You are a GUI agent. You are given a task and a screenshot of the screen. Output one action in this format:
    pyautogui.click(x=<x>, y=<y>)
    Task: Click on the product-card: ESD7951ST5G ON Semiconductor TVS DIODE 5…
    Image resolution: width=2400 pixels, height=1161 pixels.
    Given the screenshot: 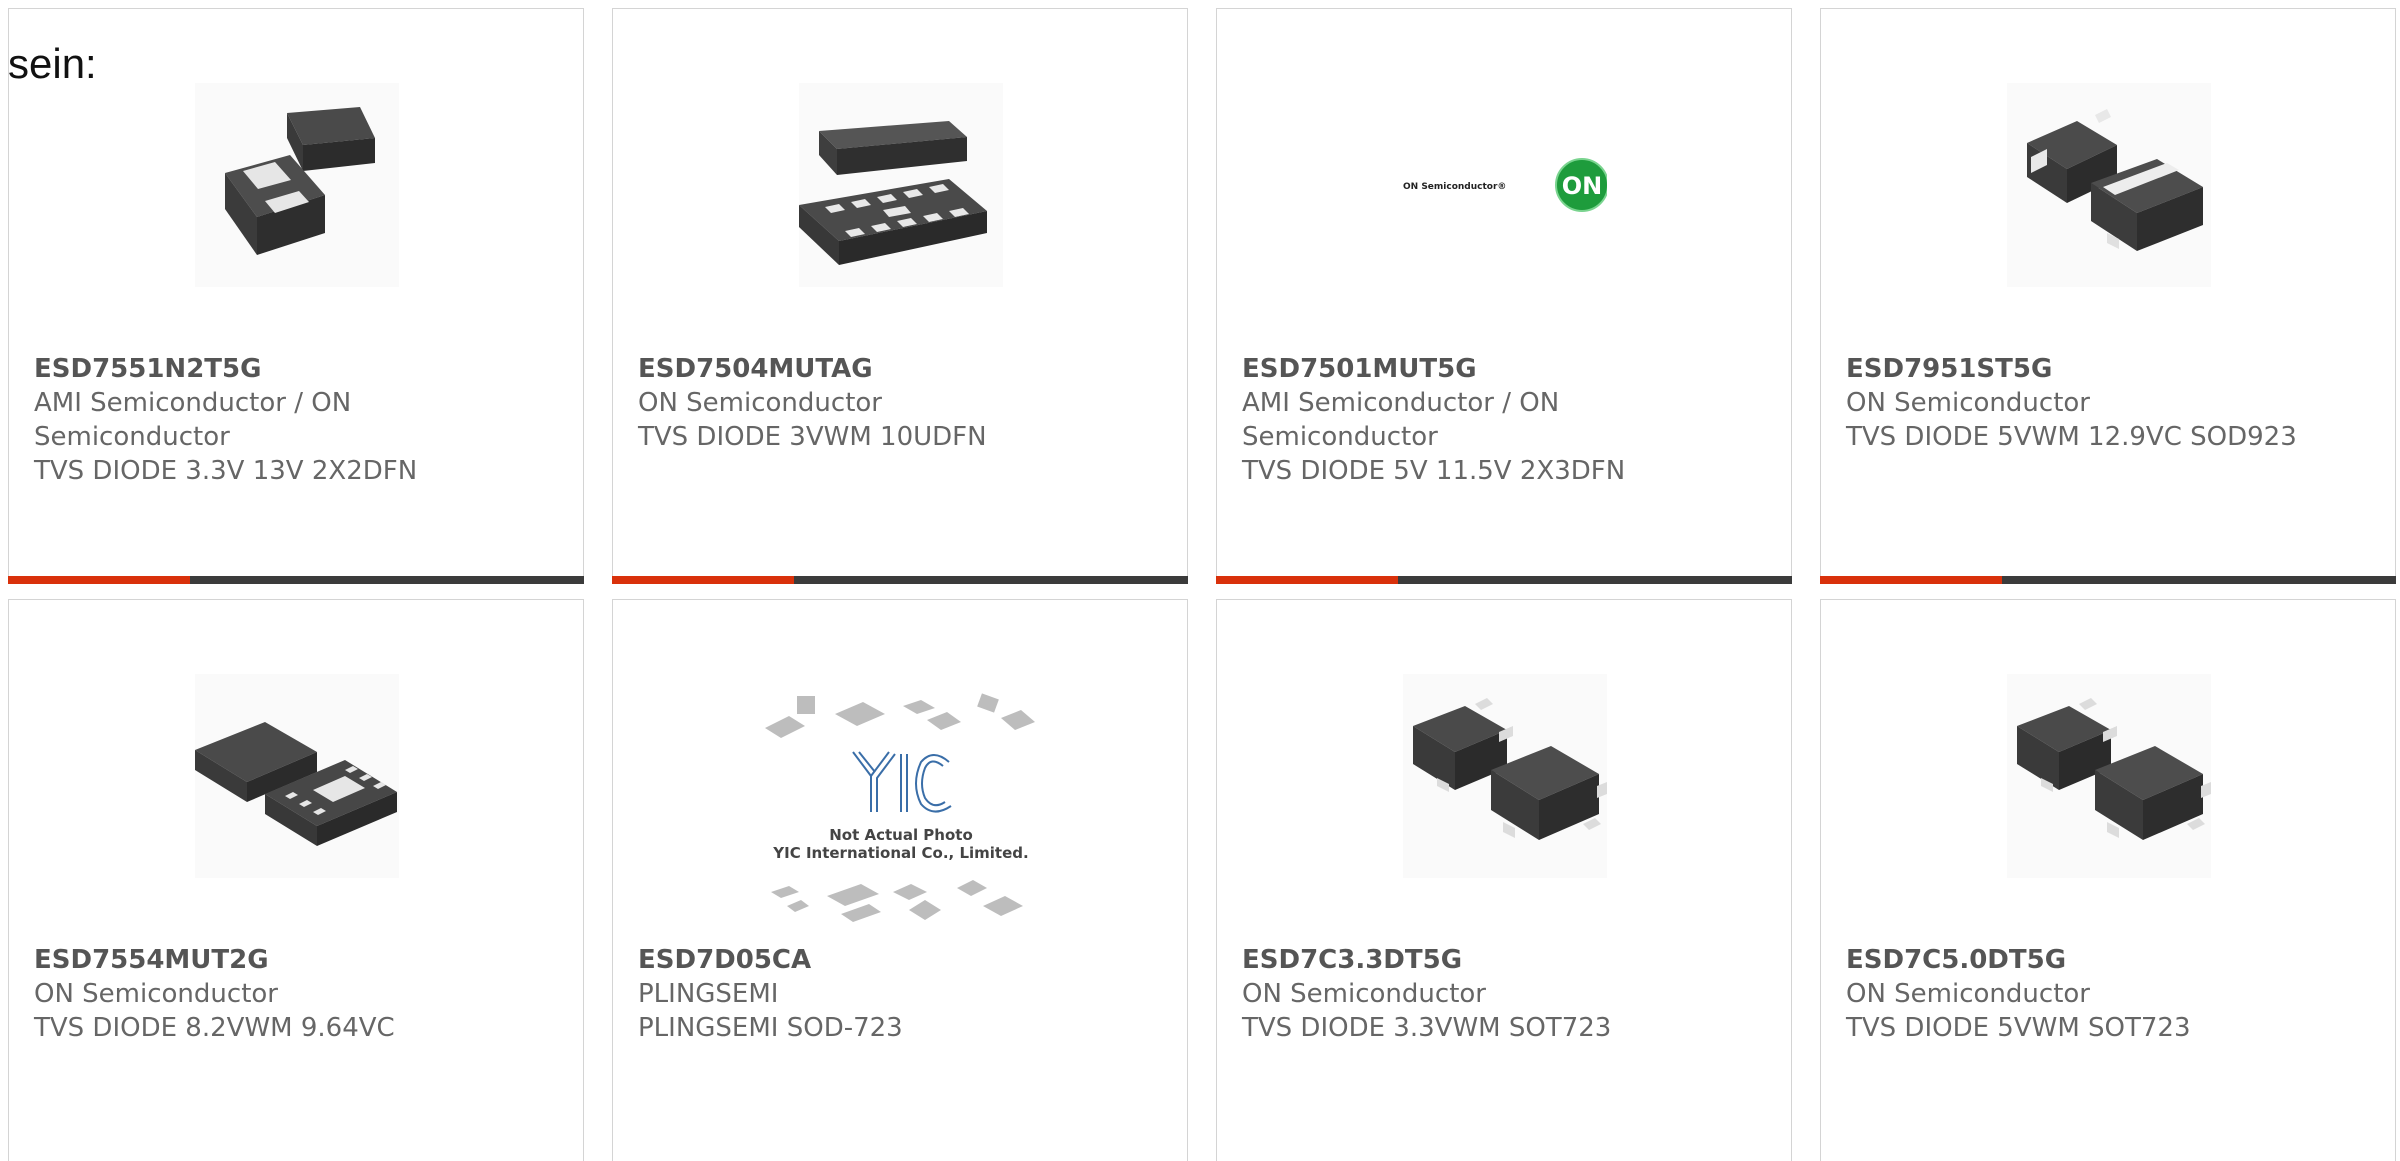 What is the action you would take?
    pyautogui.click(x=2108, y=296)
    